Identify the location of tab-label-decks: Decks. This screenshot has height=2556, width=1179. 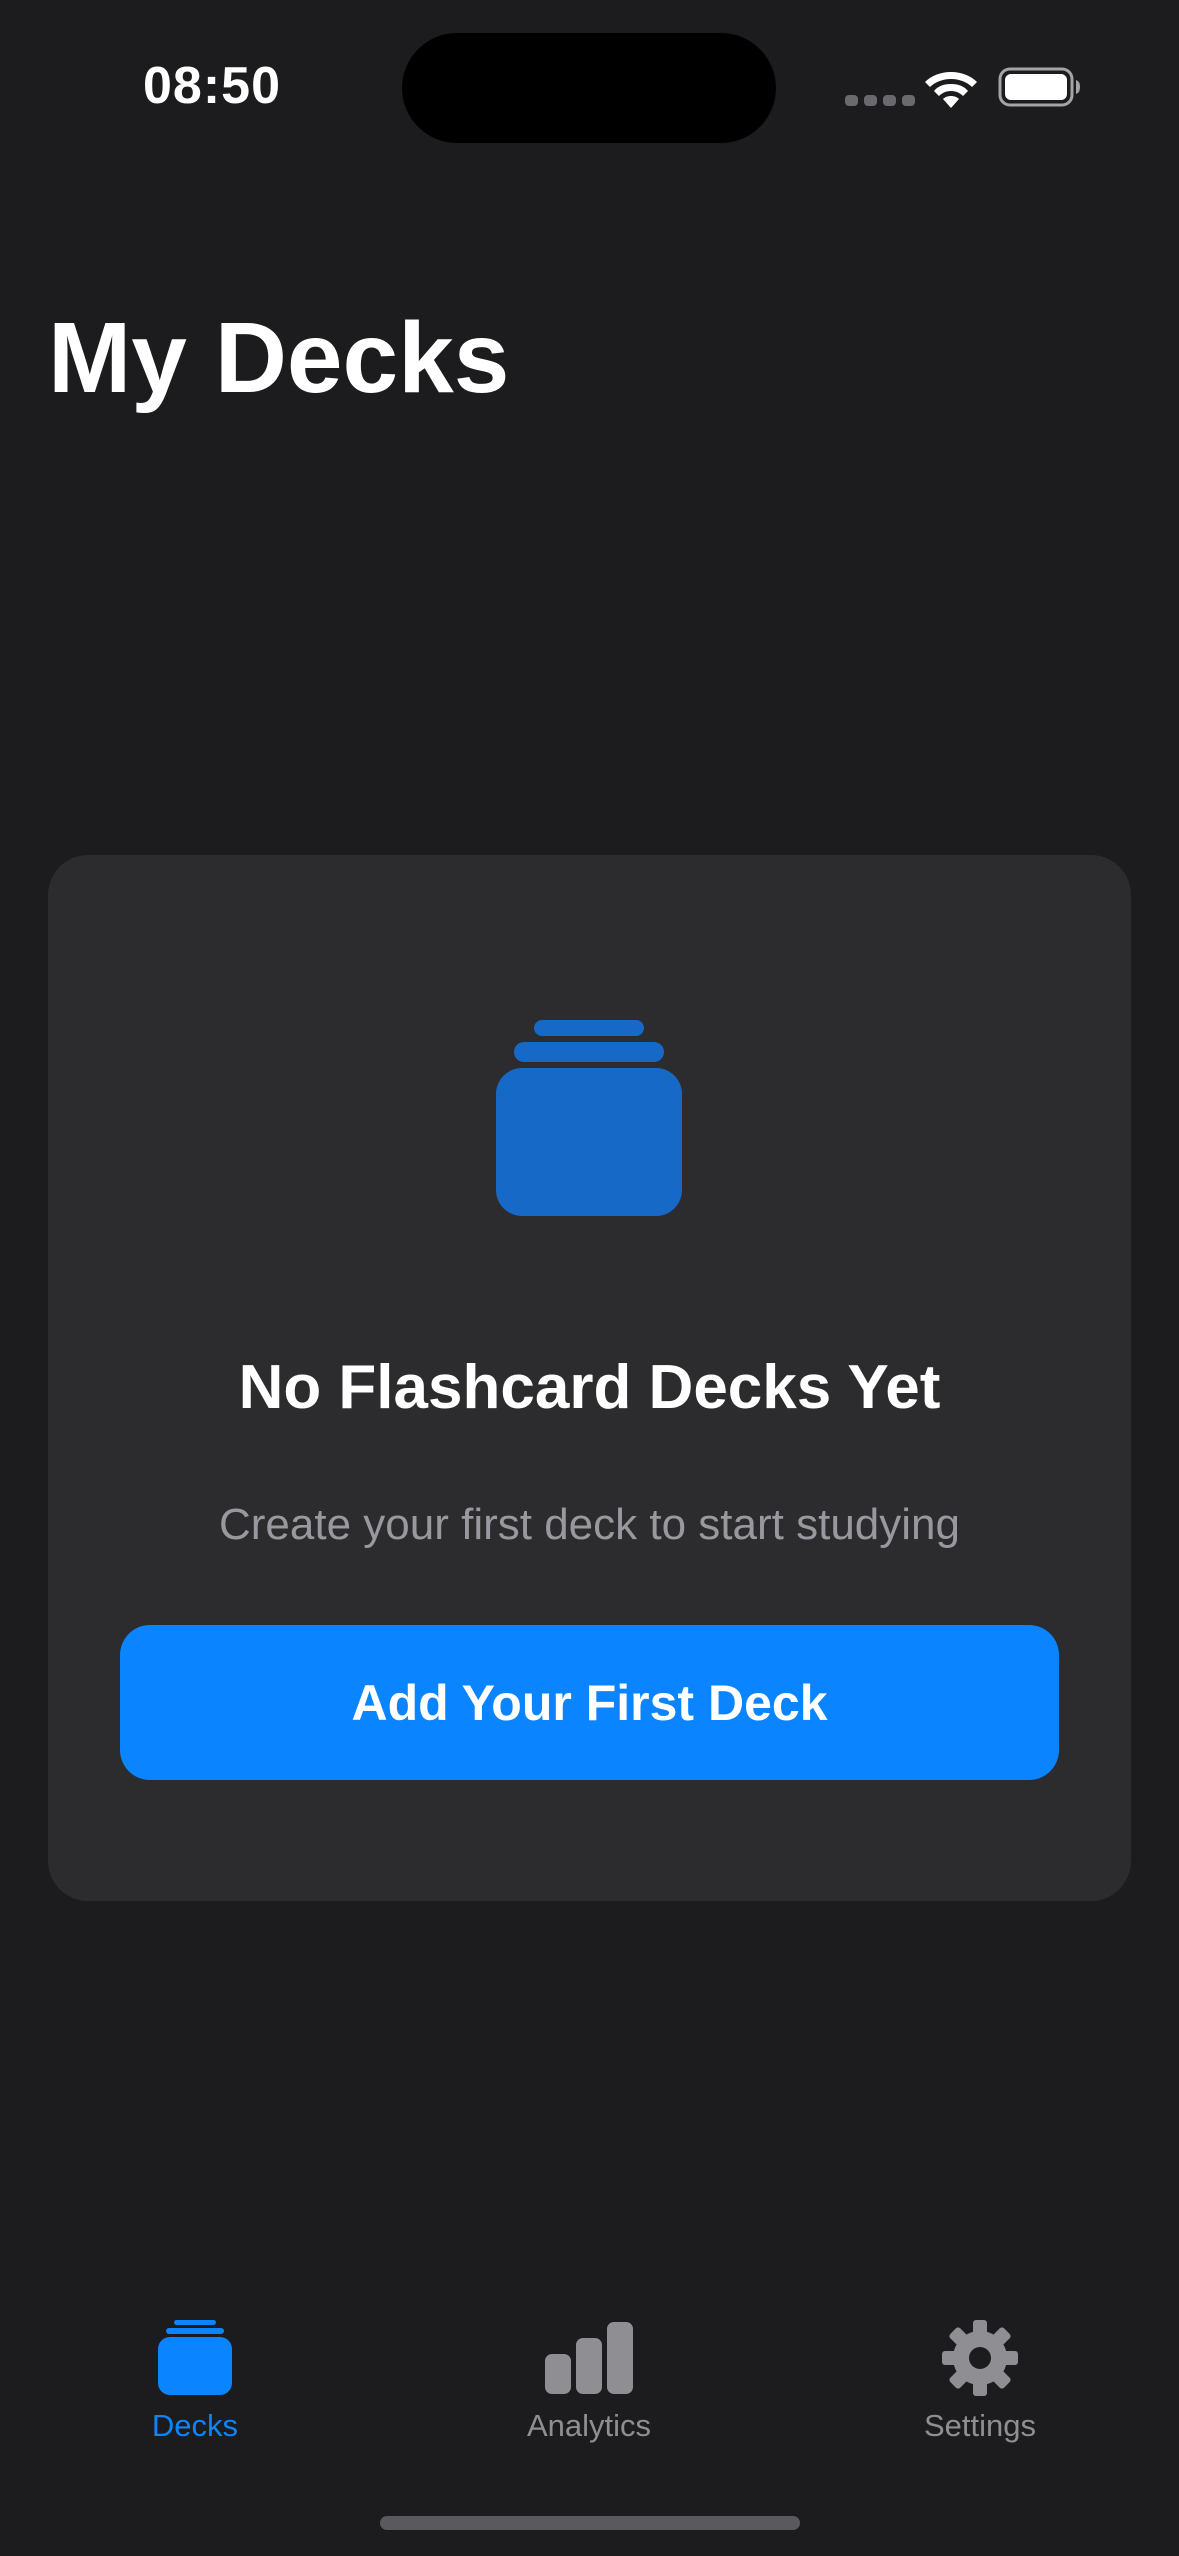
(195, 2425).